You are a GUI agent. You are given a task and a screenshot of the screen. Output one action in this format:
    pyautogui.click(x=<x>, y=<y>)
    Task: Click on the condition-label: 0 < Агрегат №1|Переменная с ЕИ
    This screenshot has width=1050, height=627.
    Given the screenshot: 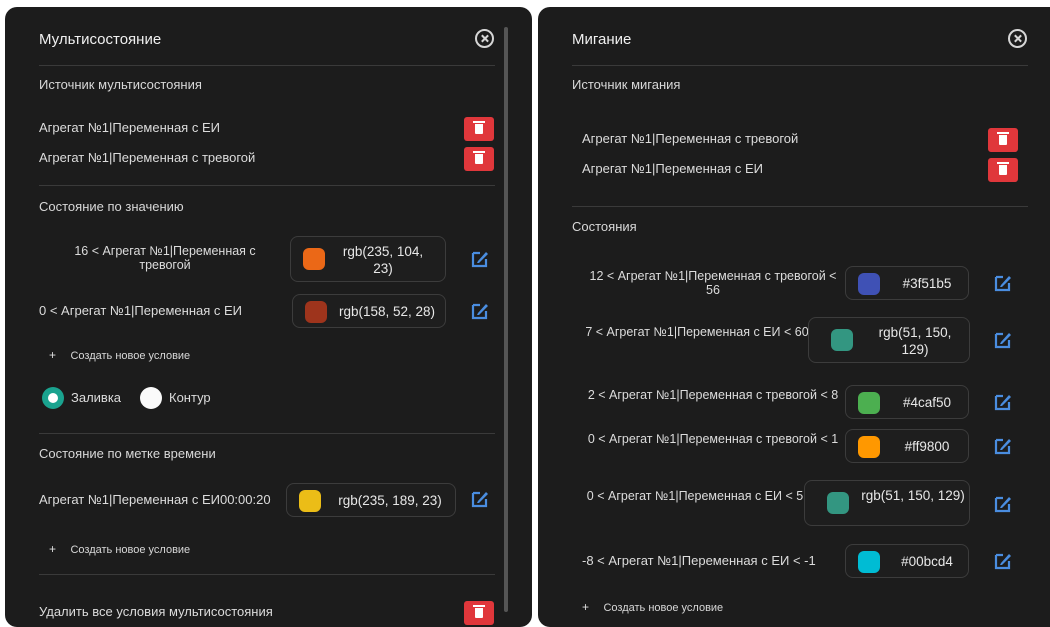 What is the action you would take?
    pyautogui.click(x=141, y=310)
    